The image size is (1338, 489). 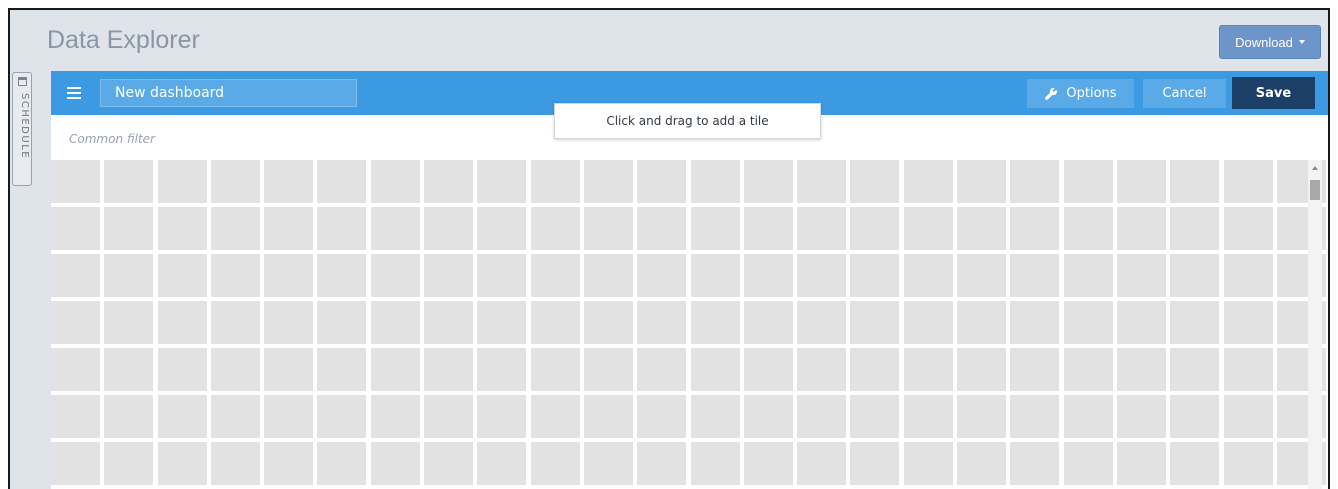 What do you see at coordinates (228, 93) in the screenshot?
I see `dashboard-name-input` at bounding box center [228, 93].